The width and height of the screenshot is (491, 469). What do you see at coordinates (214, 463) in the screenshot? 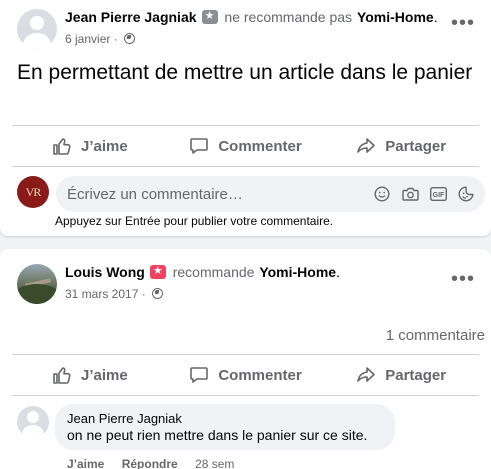
I see `comment-age: 28 sem` at bounding box center [214, 463].